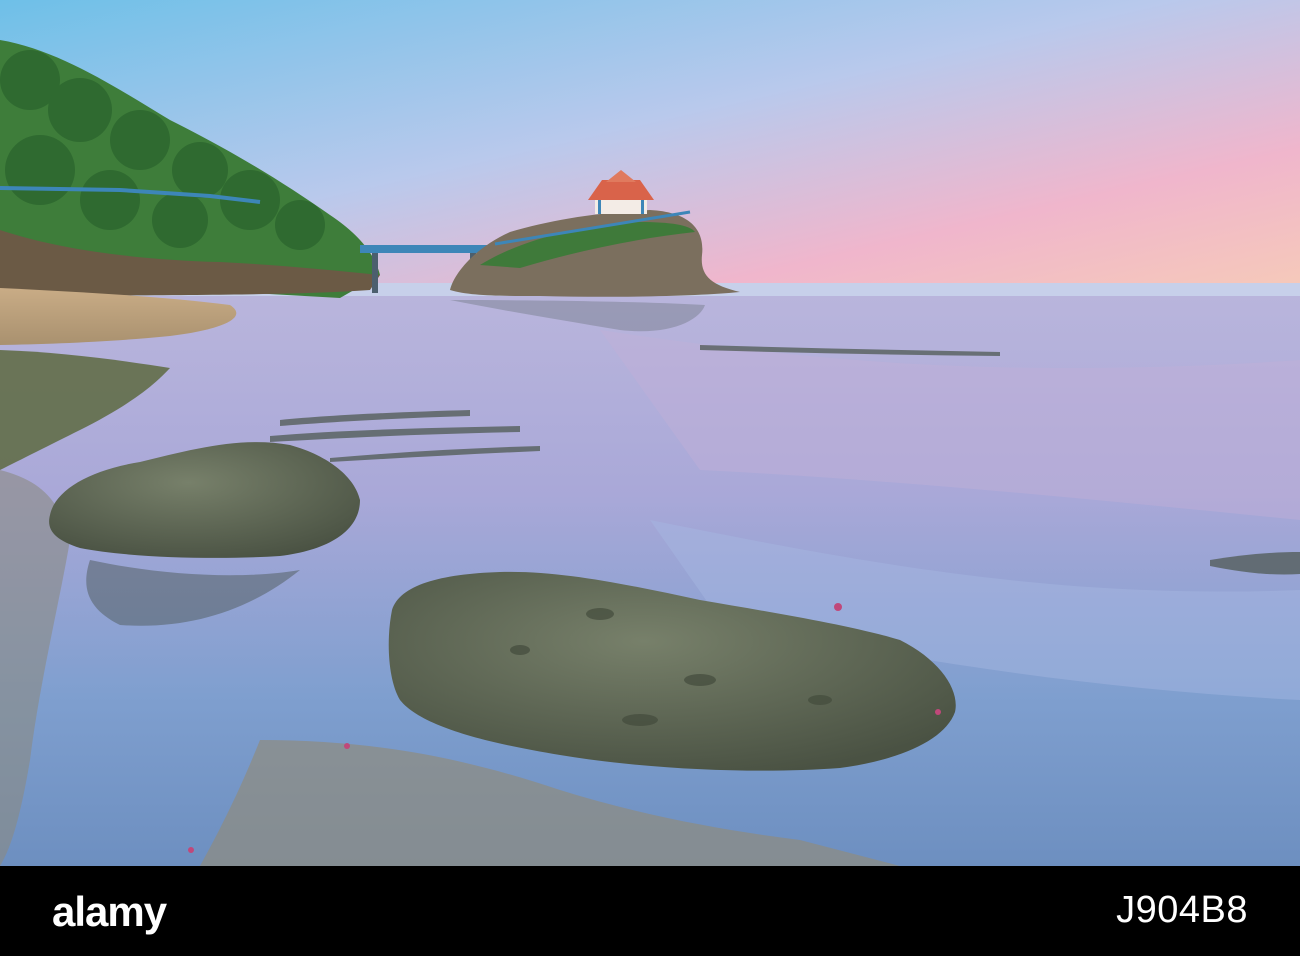 The height and width of the screenshot is (956, 1300). Describe the element at coordinates (1182, 910) in the screenshot. I see `stock-image-id: J904B8` at that location.